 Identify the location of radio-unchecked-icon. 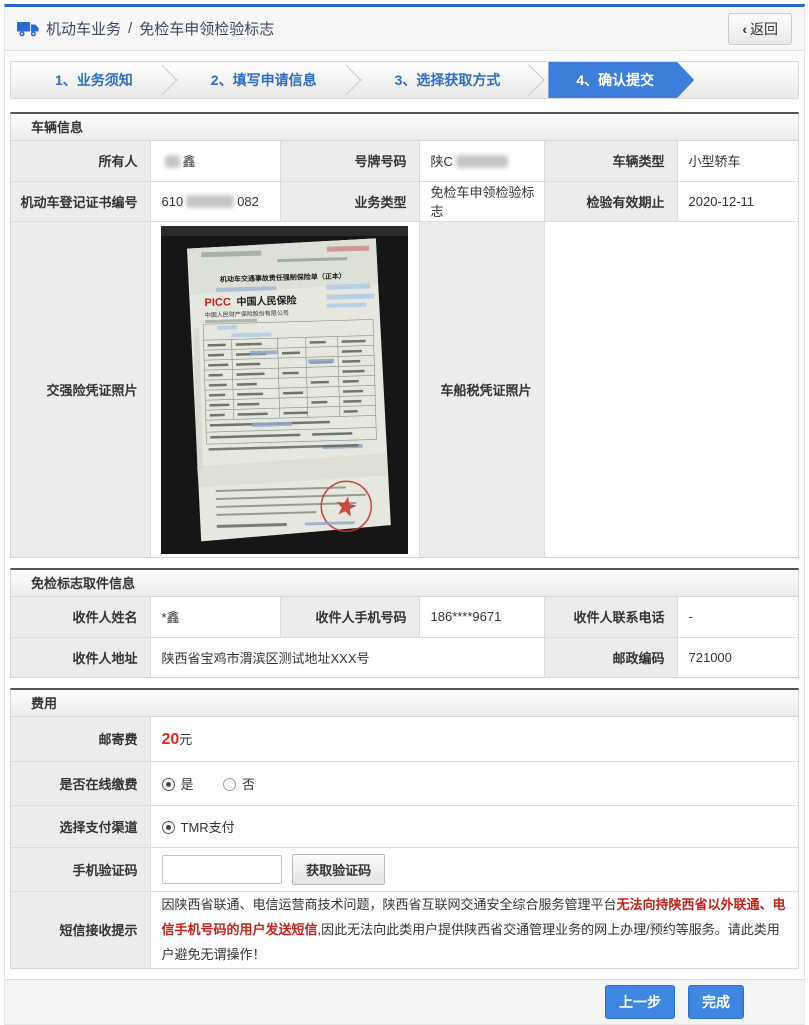
(230, 784).